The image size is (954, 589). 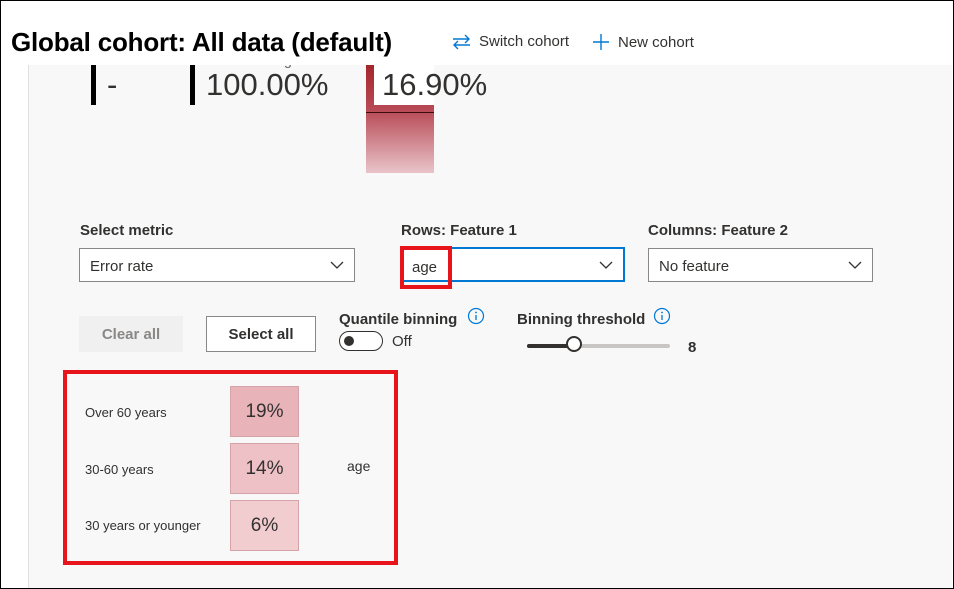 I want to click on binning-threshold-value: 8, so click(x=692, y=347).